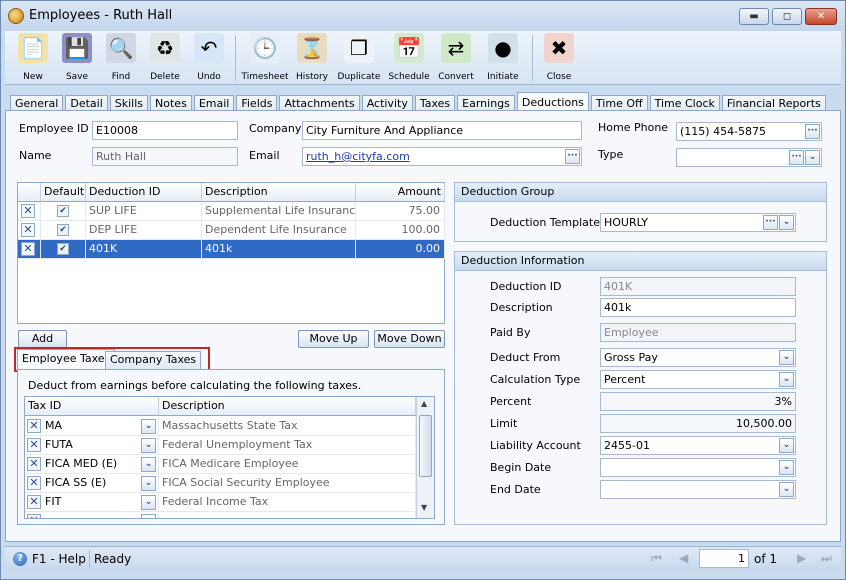  Describe the element at coordinates (312, 57) in the screenshot. I see `history-button: ⌛ History` at that location.